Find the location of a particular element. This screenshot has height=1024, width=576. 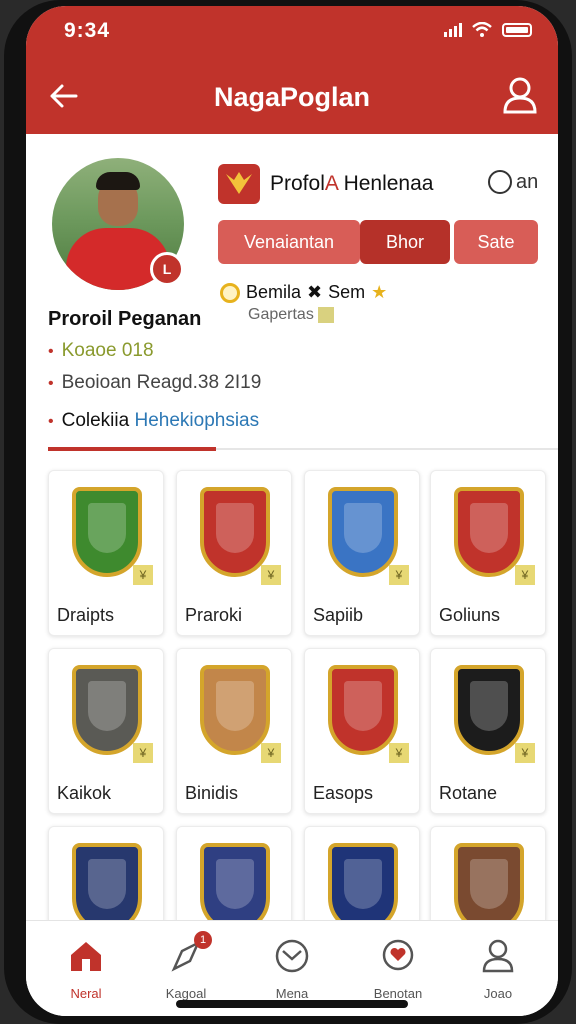

tab-joao: Joao is located at coordinates (498, 970).